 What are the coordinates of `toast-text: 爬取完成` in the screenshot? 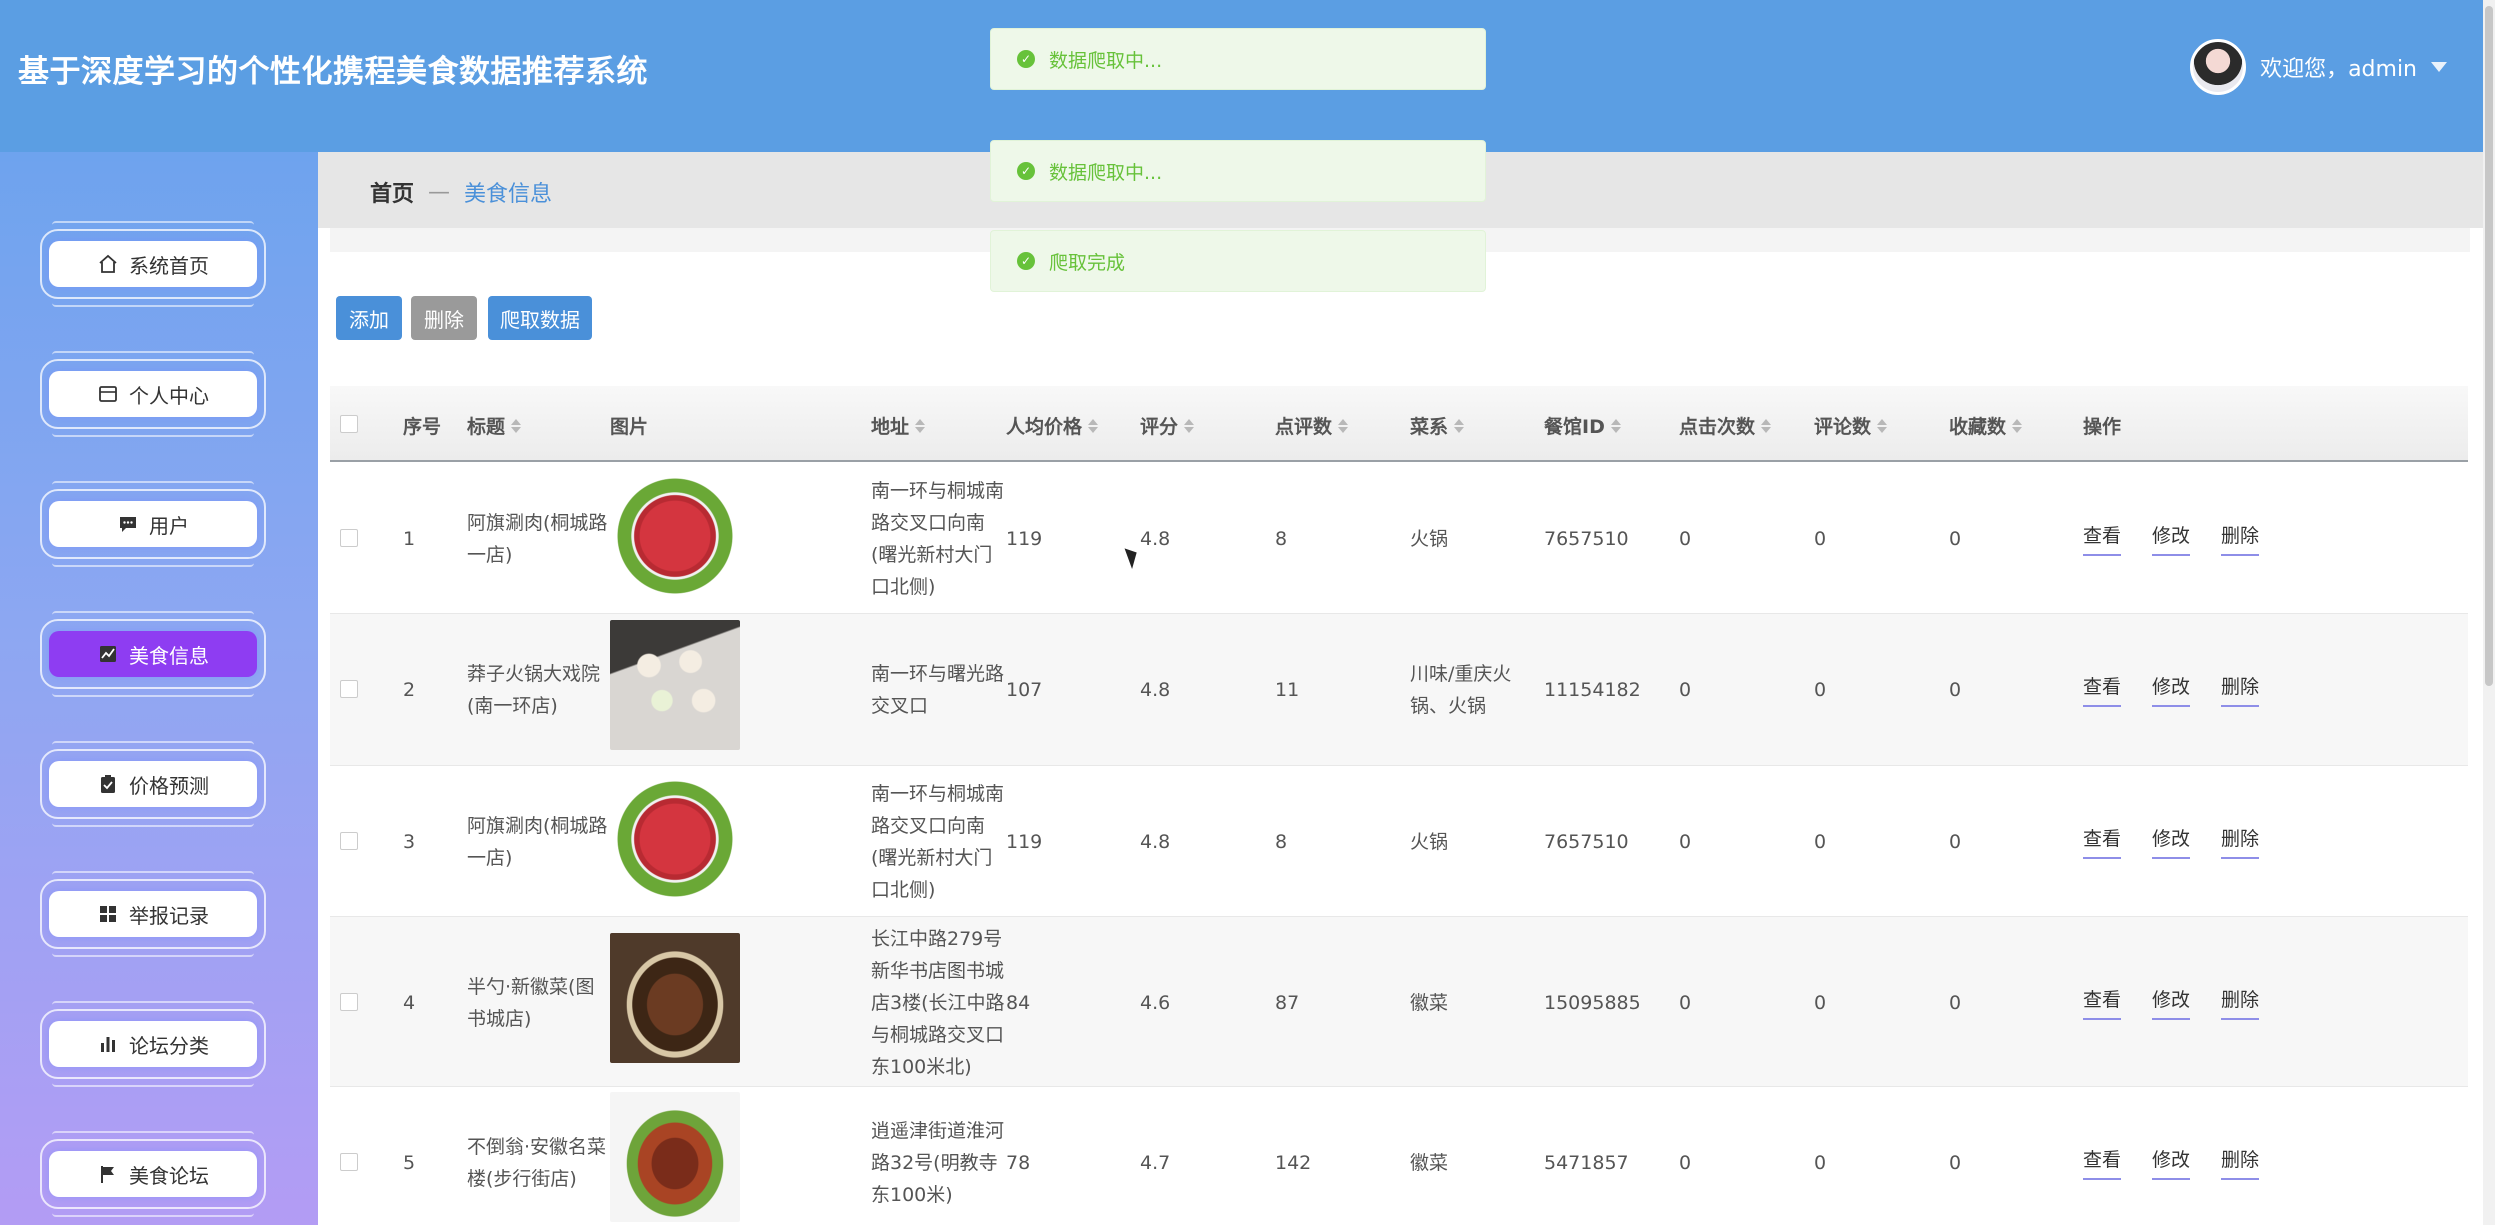 It's located at (1087, 262).